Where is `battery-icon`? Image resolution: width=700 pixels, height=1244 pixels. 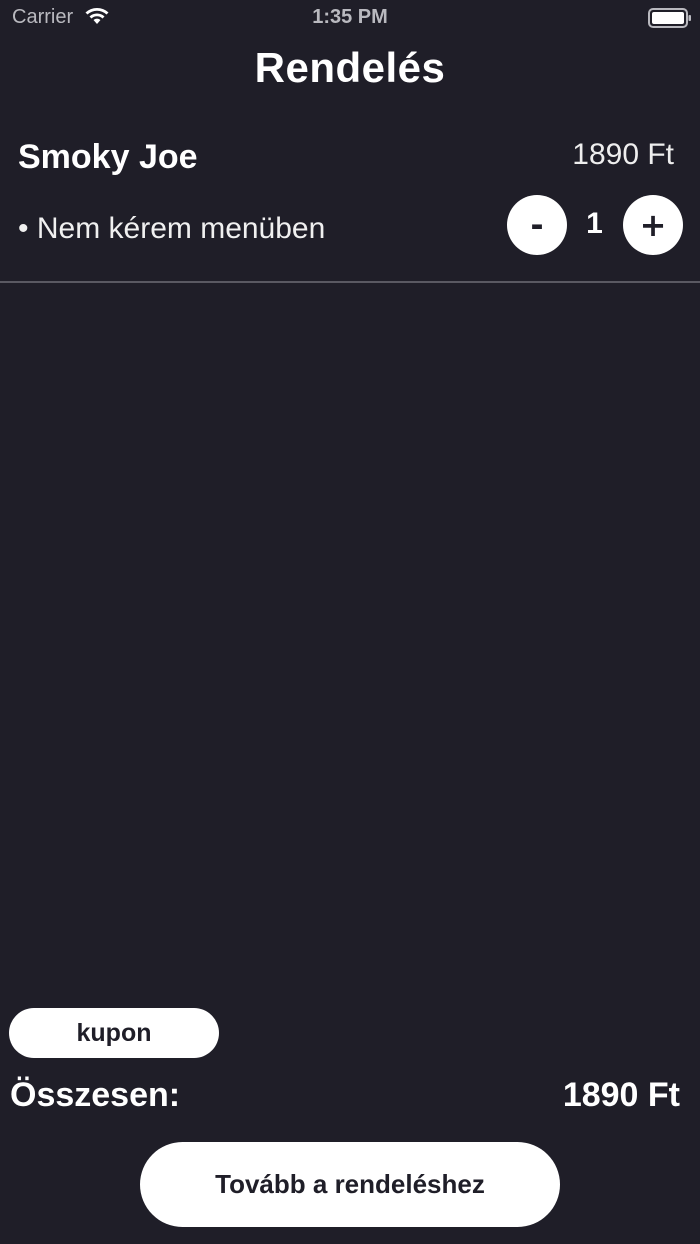
battery-icon is located at coordinates (669, 18).